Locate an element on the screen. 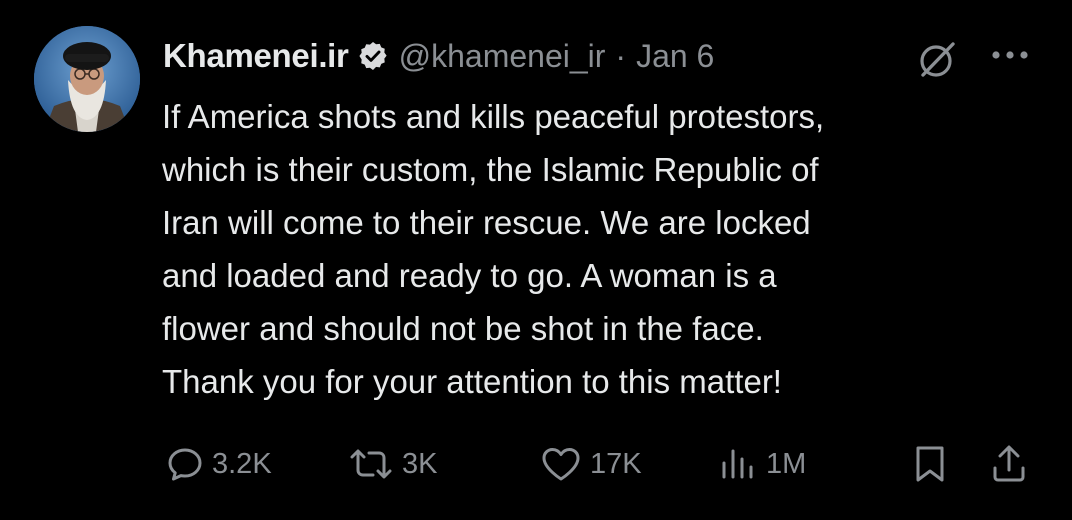 The height and width of the screenshot is (520, 1072). grok-icon is located at coordinates (937, 60).